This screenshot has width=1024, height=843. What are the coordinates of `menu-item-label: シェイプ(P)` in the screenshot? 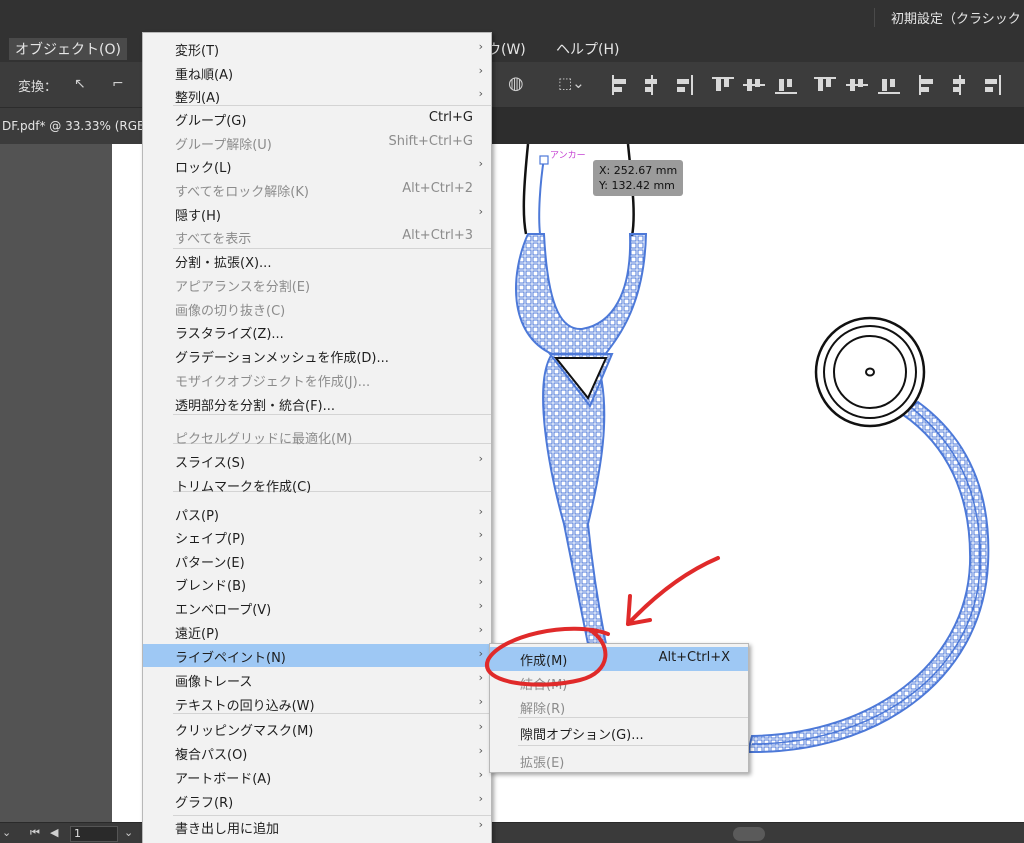 It's located at (210, 539).